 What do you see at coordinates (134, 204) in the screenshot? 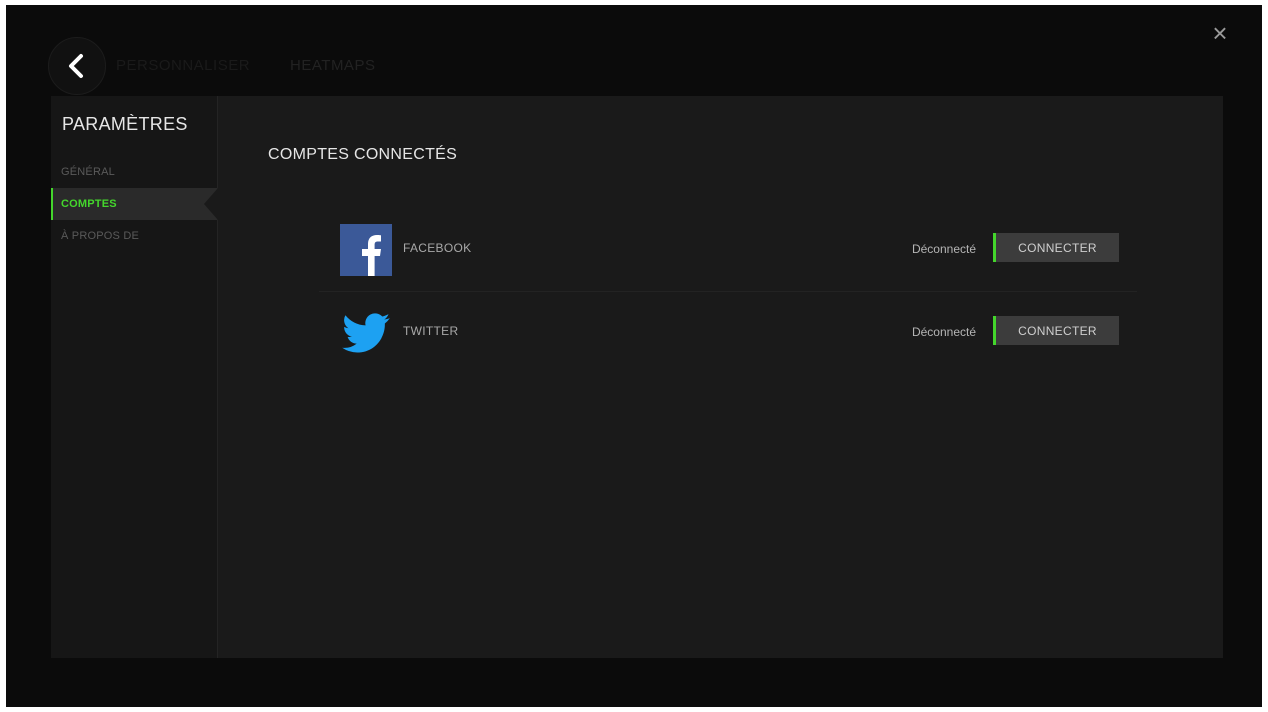
I see `sidebar-item-comptes: COMPTES` at bounding box center [134, 204].